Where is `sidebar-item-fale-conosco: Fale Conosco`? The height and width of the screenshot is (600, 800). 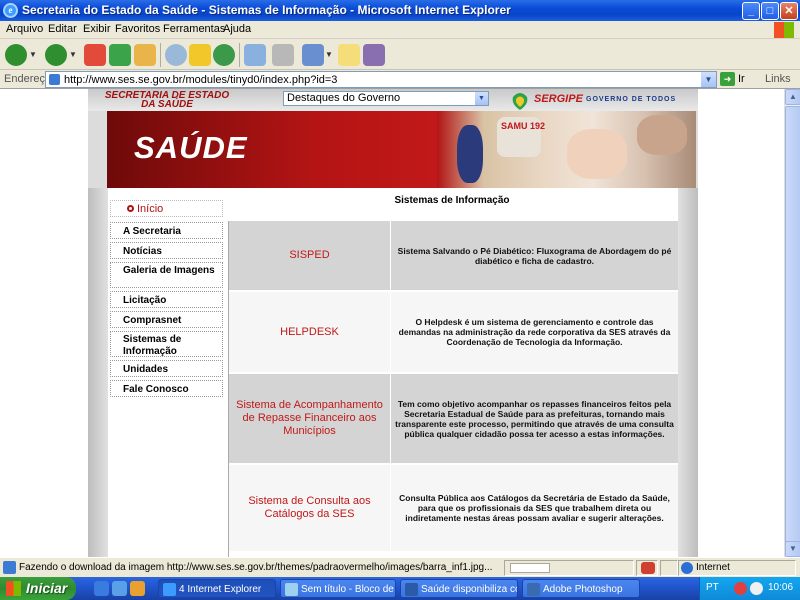
sidebar-item-fale-conosco: Fale Conosco is located at coordinates (166, 388).